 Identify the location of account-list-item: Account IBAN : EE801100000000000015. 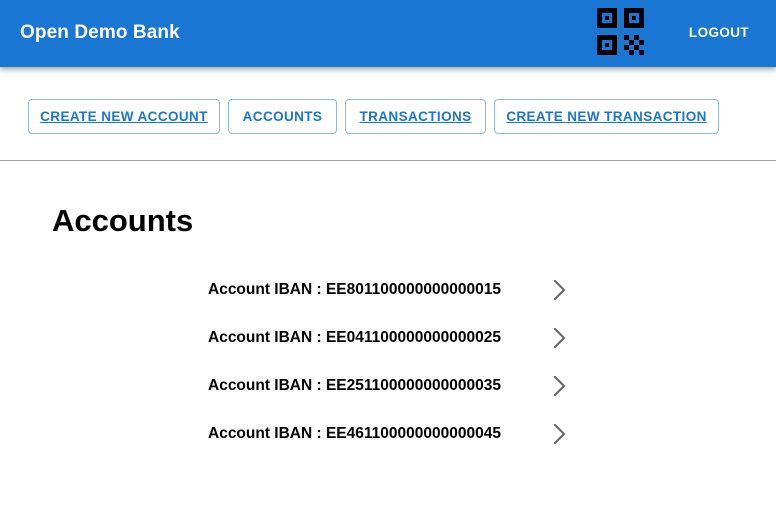
(390, 290).